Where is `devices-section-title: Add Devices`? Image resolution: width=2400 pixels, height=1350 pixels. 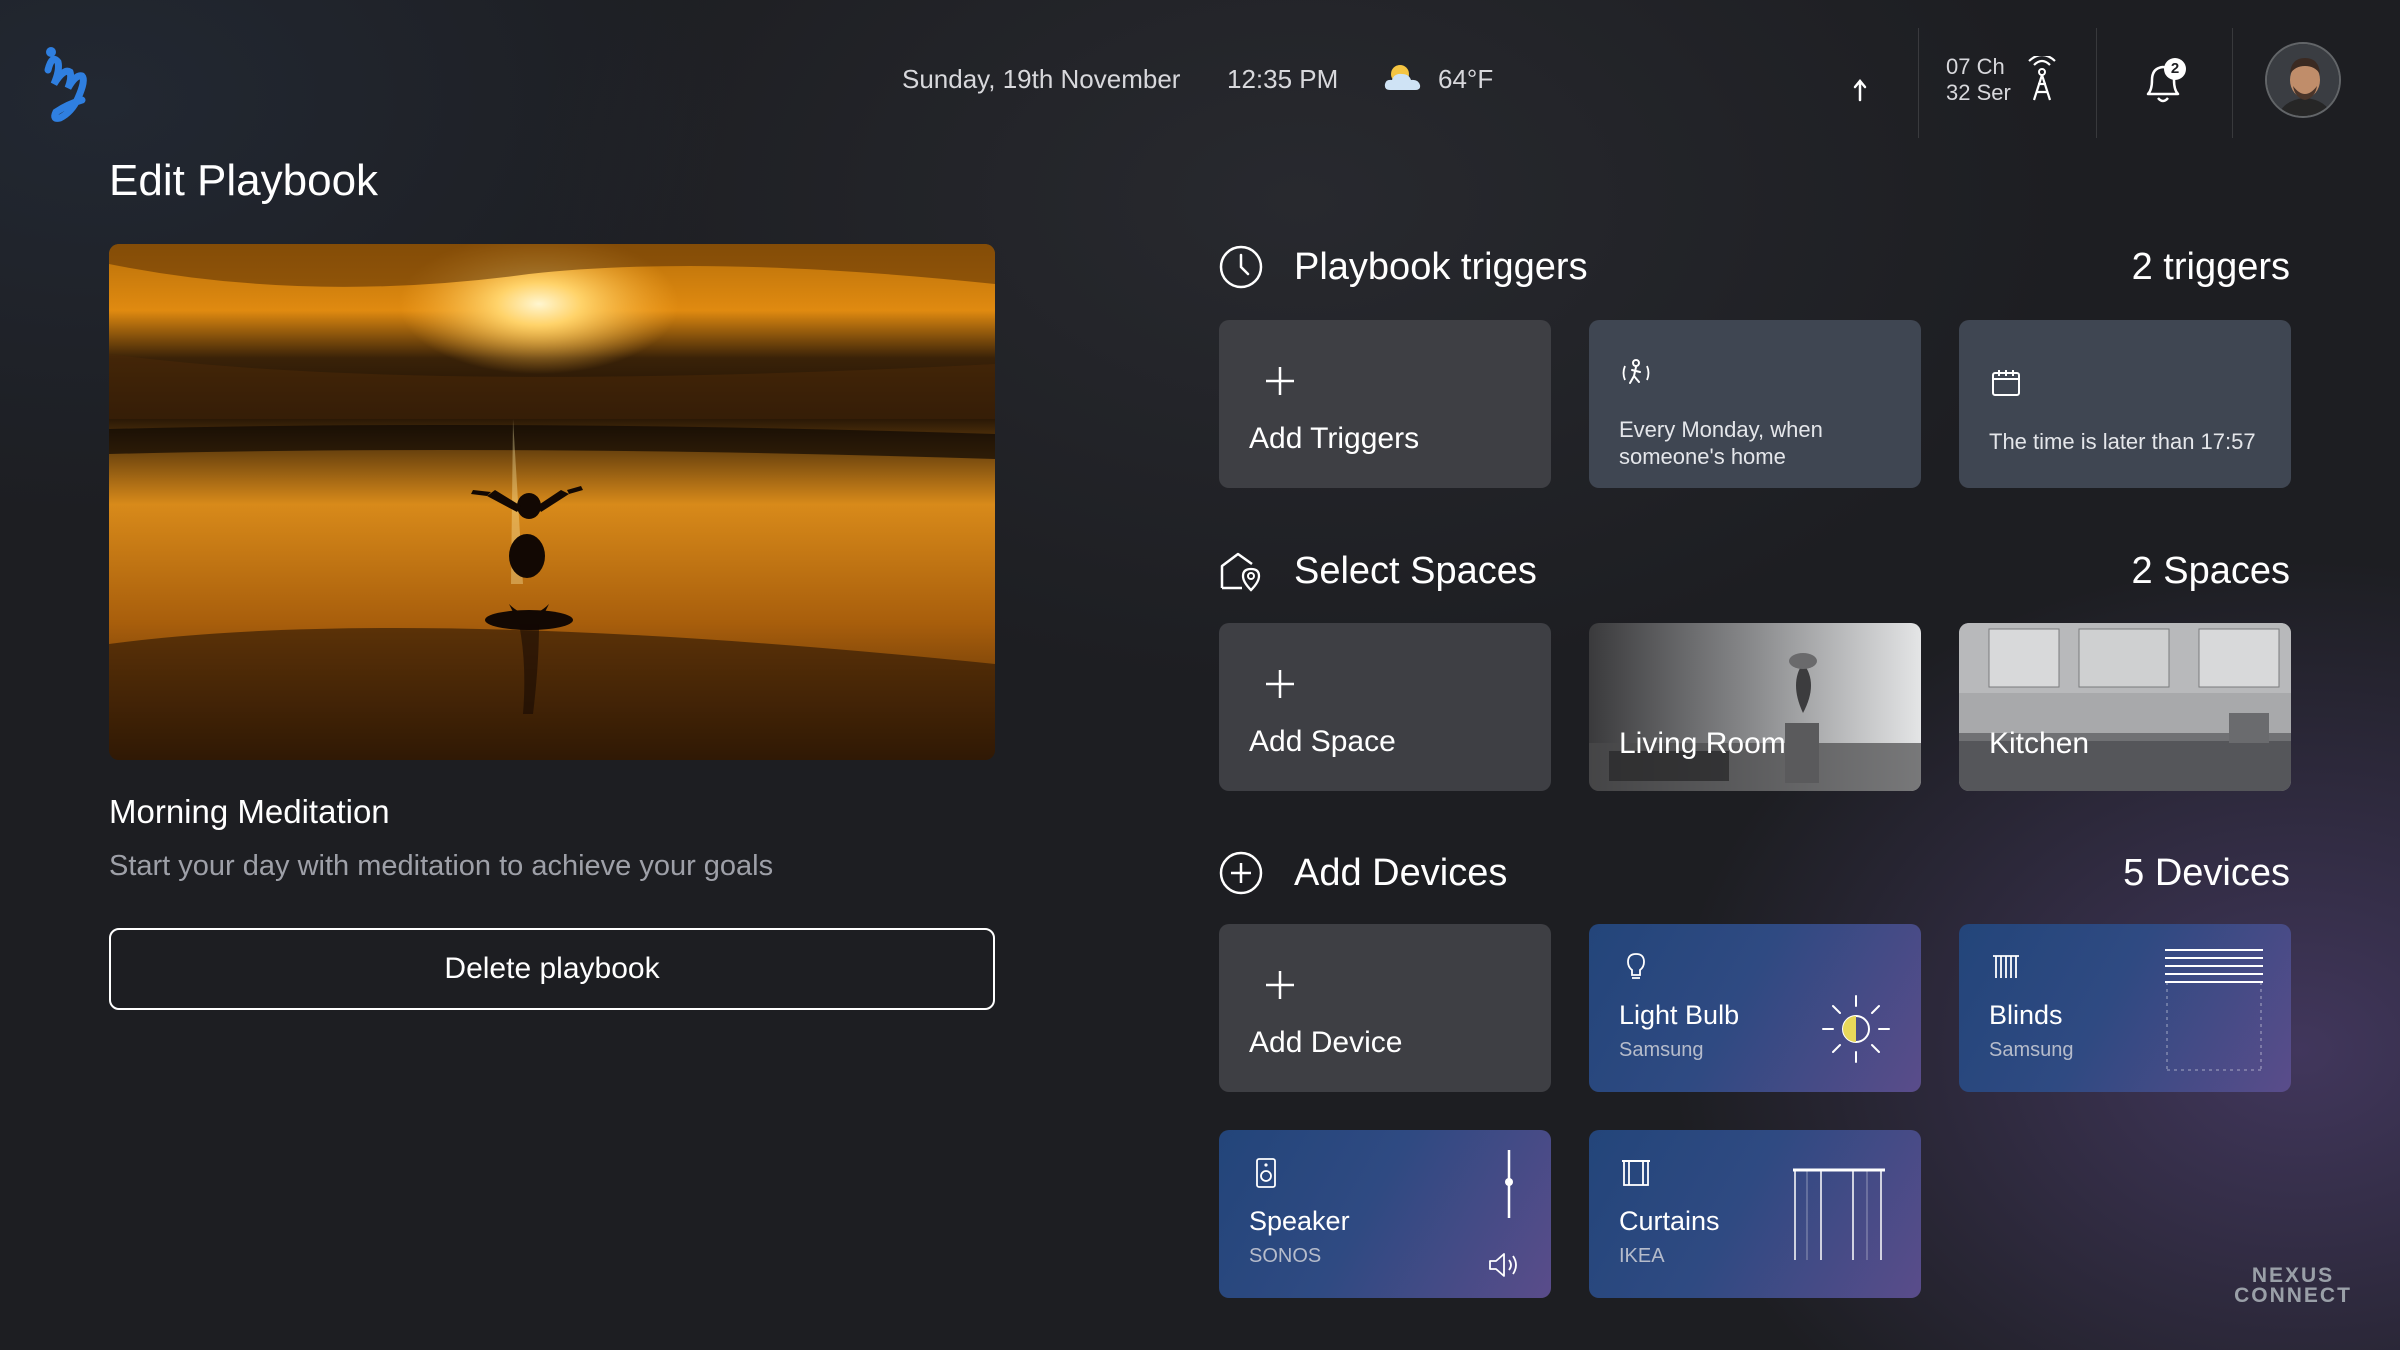 devices-section-title: Add Devices is located at coordinates (1401, 873).